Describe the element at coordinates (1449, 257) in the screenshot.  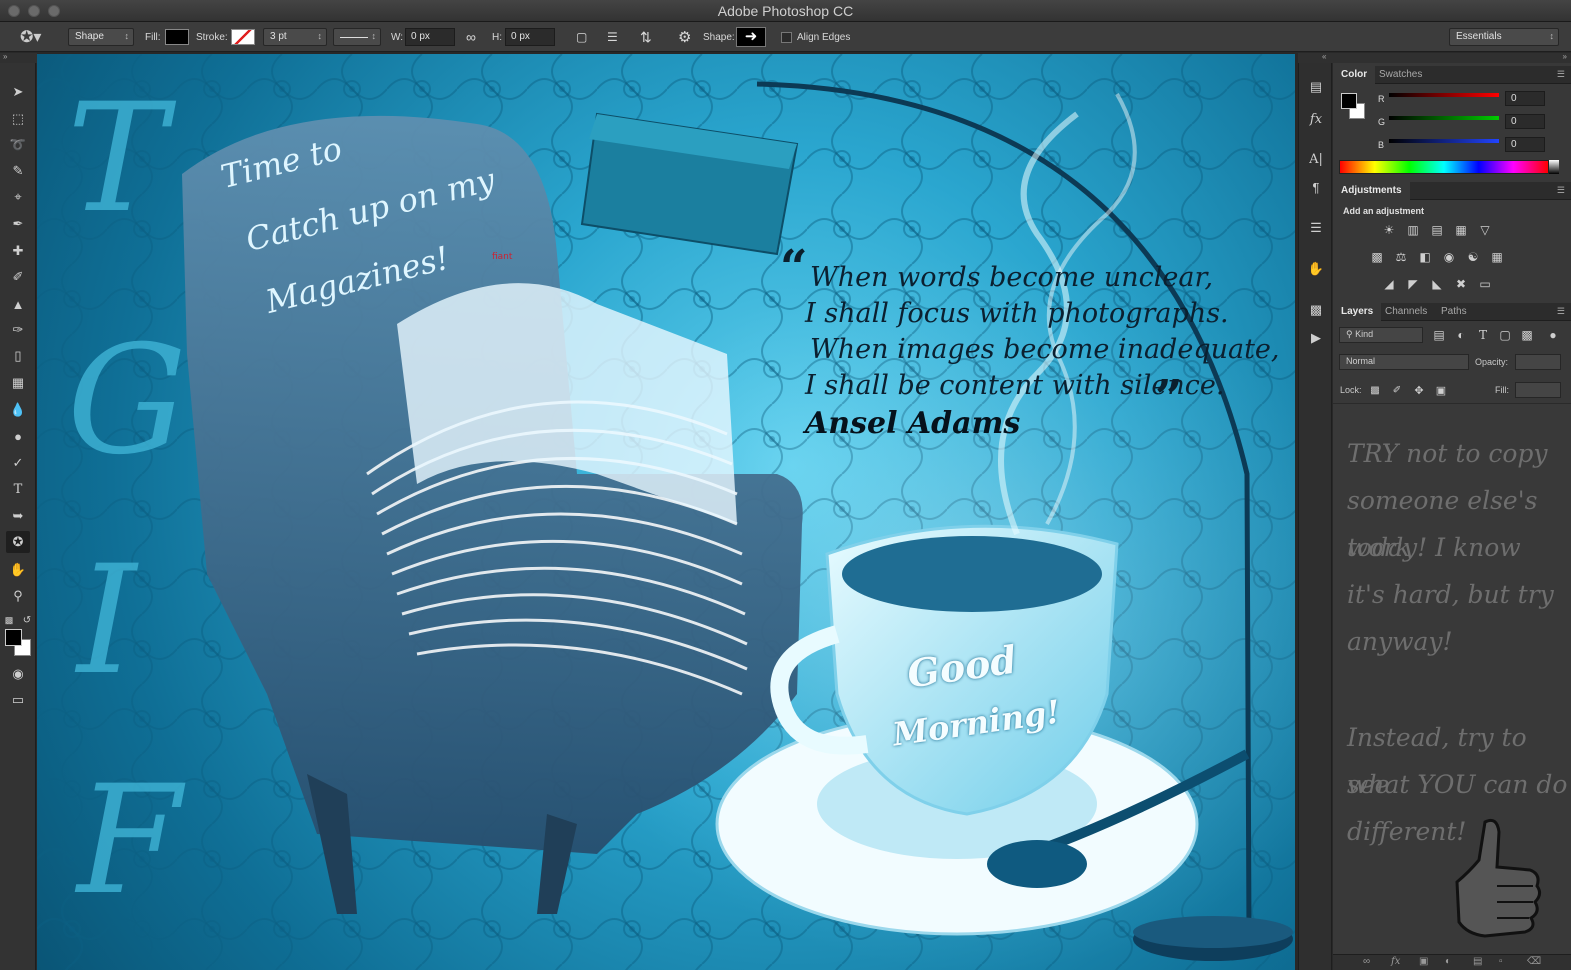
I see `photo-filter-icon: ◉` at that location.